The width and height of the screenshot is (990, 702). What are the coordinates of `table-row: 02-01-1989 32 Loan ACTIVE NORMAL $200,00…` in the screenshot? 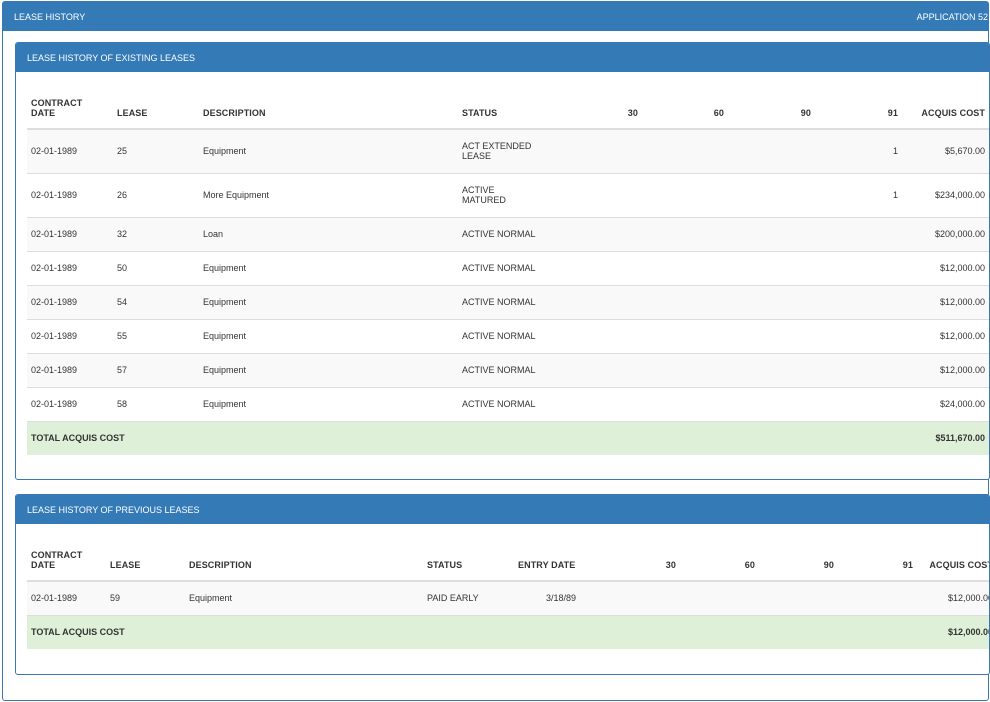 It's located at (508, 233).